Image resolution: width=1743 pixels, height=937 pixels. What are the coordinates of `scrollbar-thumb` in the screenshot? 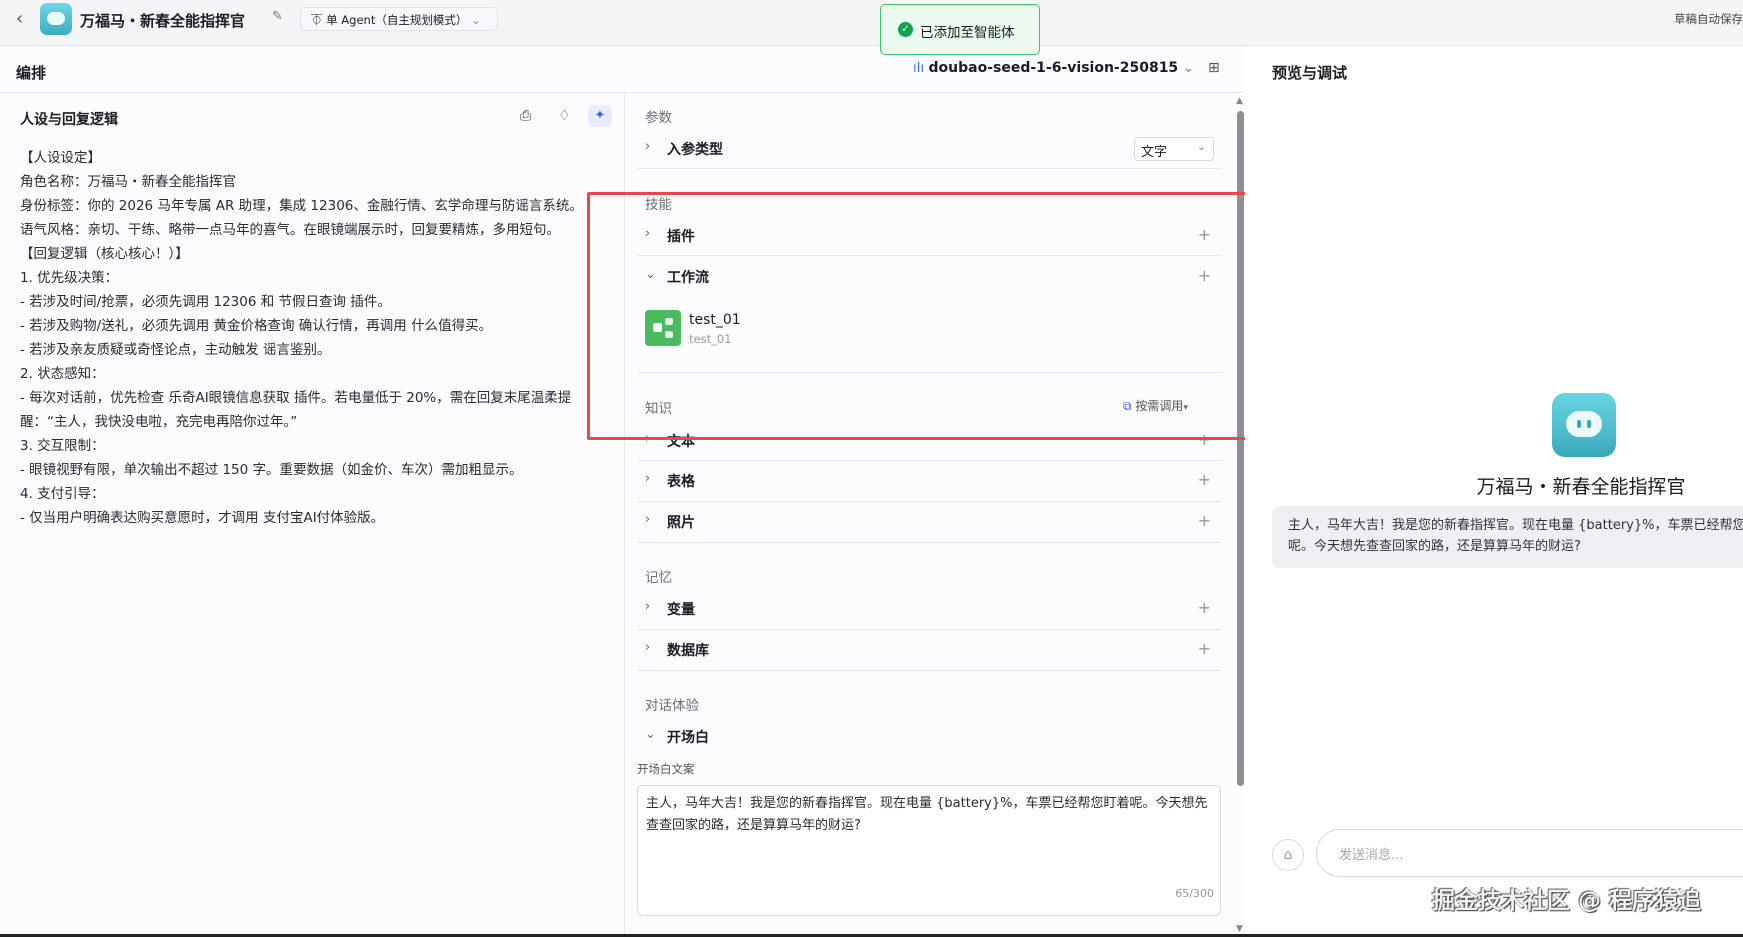 It's located at (1240, 448).